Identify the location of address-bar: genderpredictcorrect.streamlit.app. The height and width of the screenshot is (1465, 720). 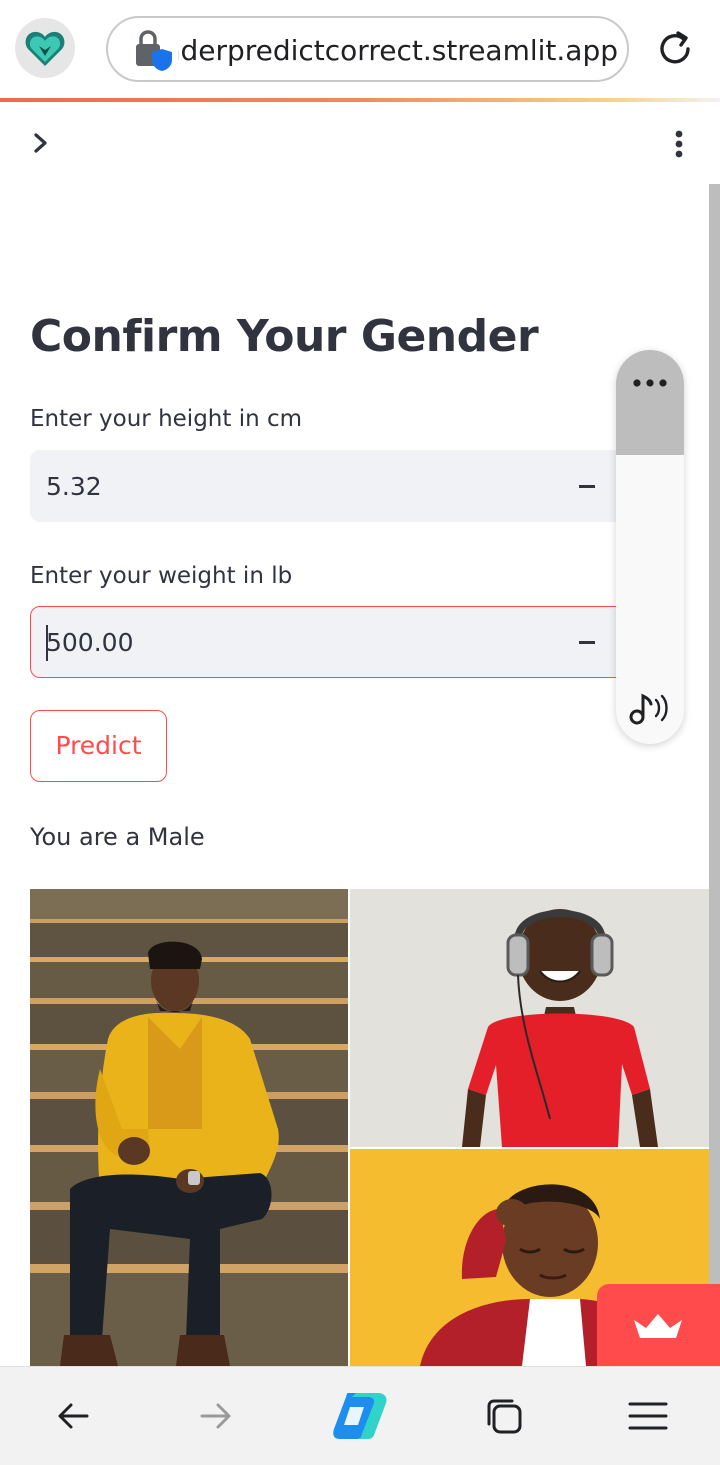
(367, 49).